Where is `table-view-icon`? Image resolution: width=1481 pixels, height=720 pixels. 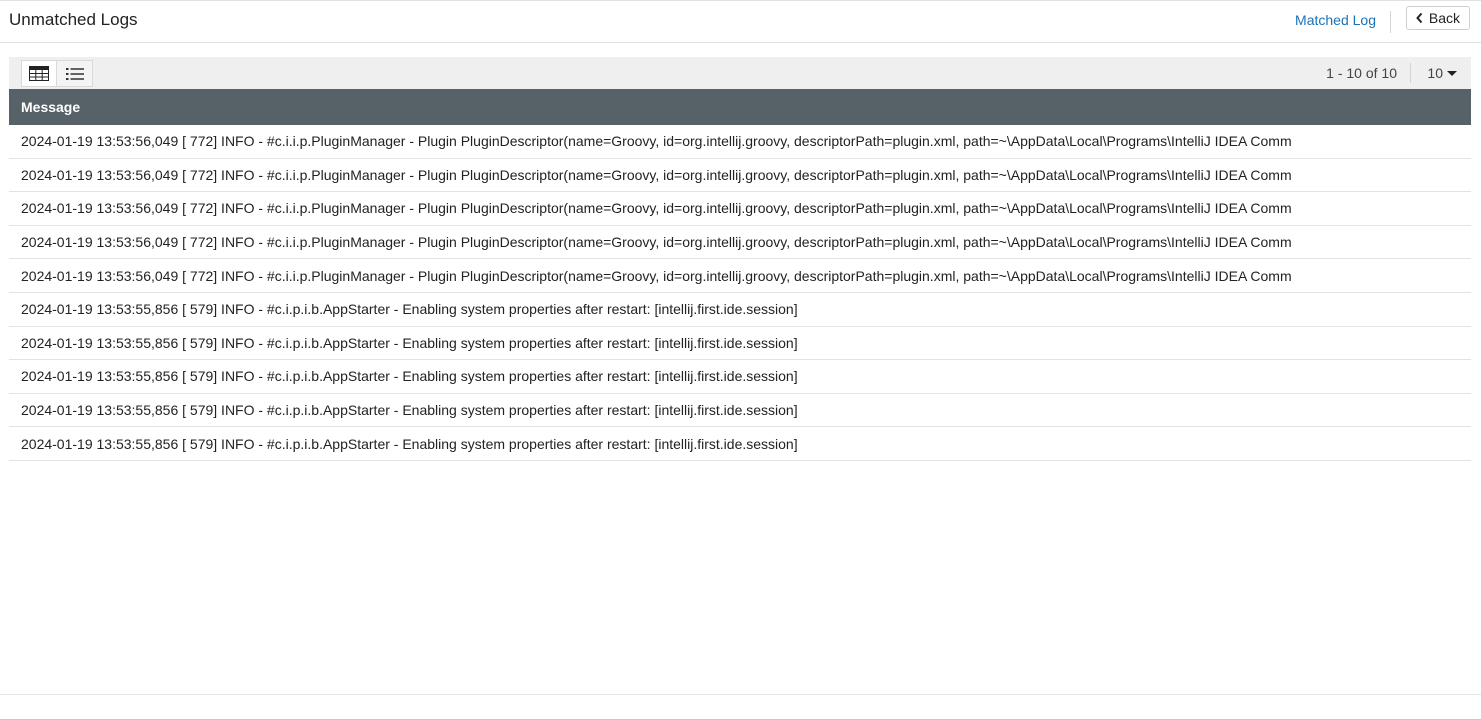
table-view-icon is located at coordinates (39, 73).